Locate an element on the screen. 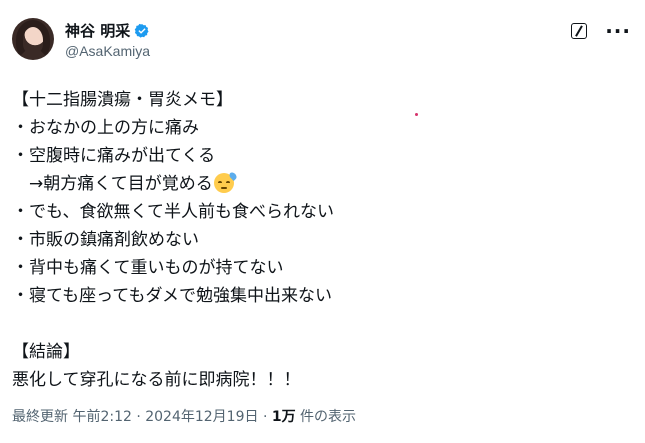 This screenshot has height=443, width=645. tweet-line: ・でも、食欲無くて半人前も食べられない is located at coordinates (173, 212).